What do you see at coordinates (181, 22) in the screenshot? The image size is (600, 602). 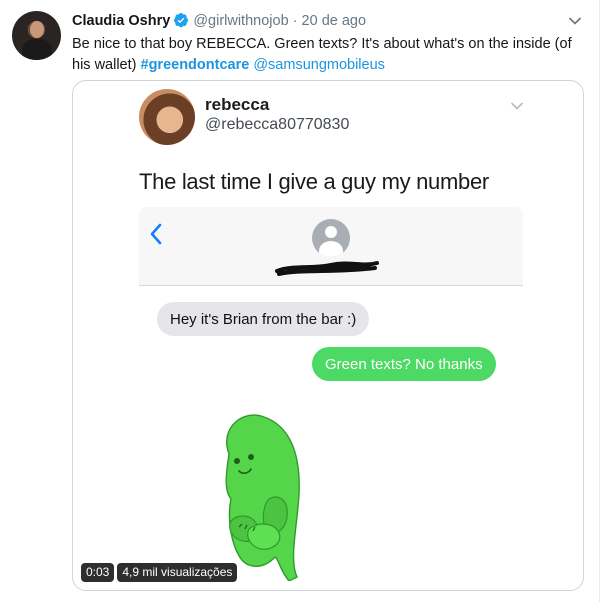 I see `verified-badge-icon` at bounding box center [181, 22].